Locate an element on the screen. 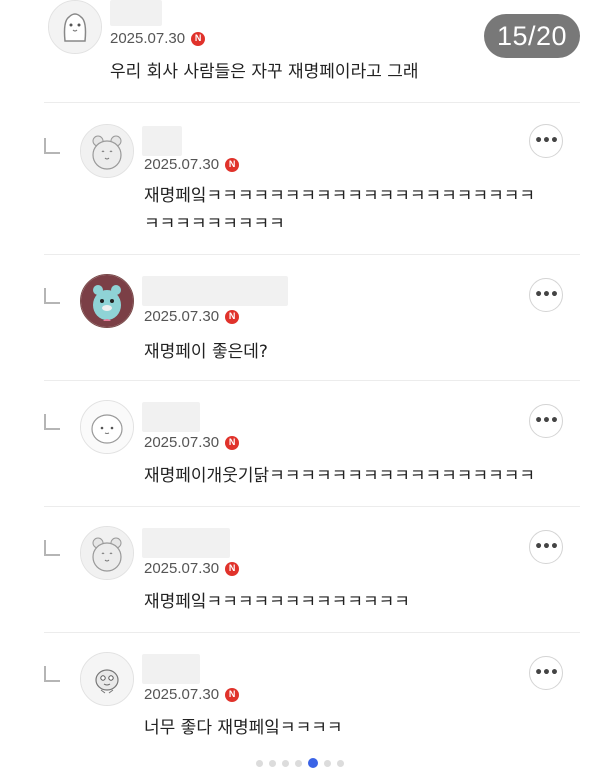 The width and height of the screenshot is (600, 779). small-creature-icon is located at coordinates (107, 679).